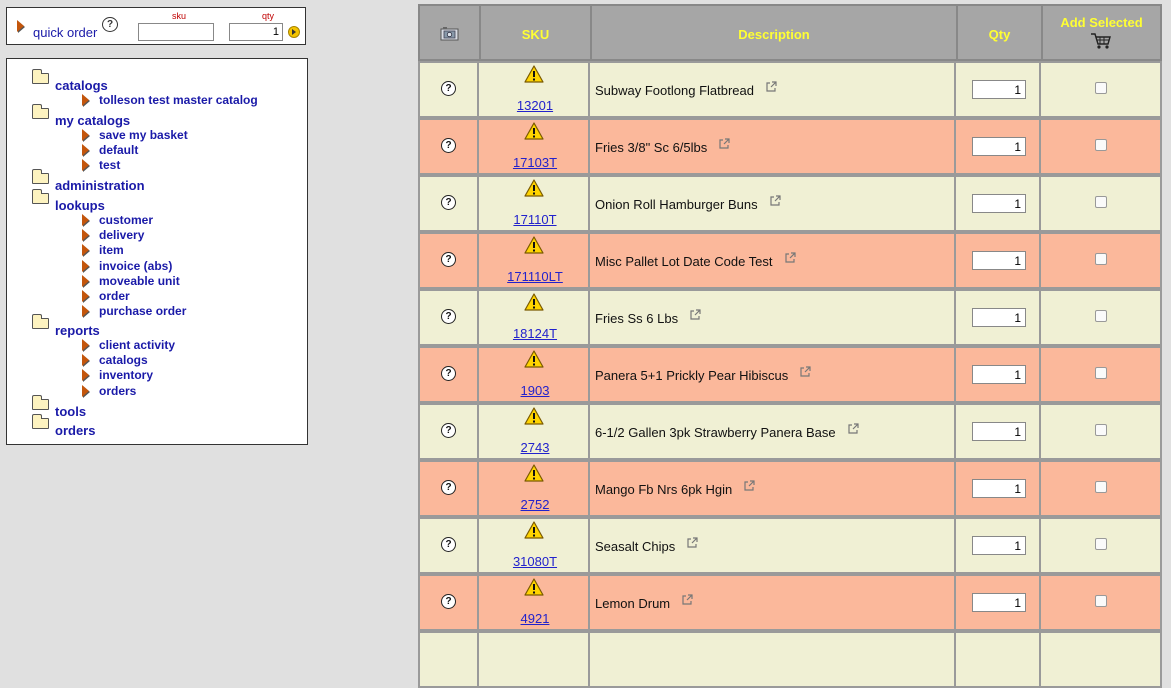 This screenshot has height=688, width=1171. What do you see at coordinates (75, 430) in the screenshot?
I see `nav-section-orders: orders` at bounding box center [75, 430].